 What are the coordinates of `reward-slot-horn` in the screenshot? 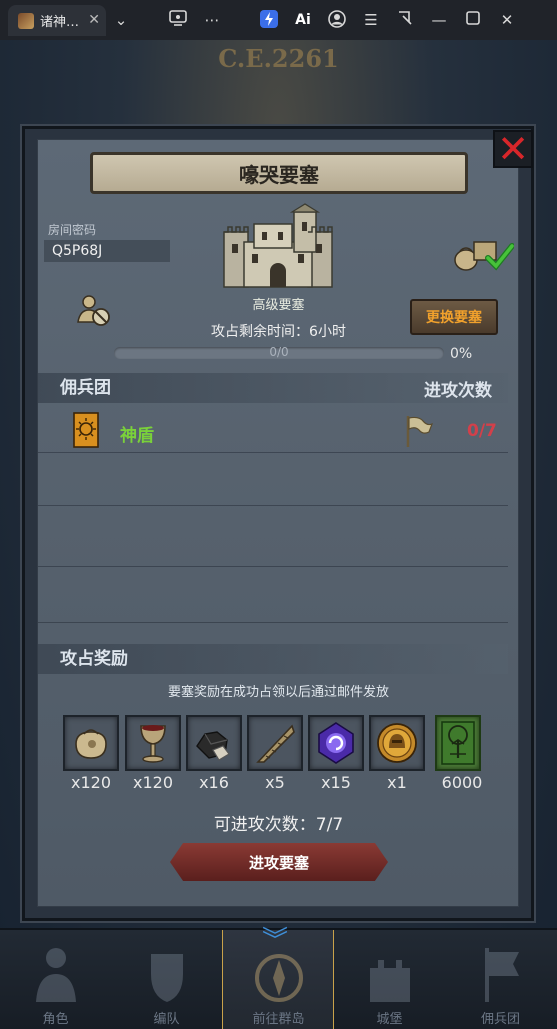 It's located at (275, 743).